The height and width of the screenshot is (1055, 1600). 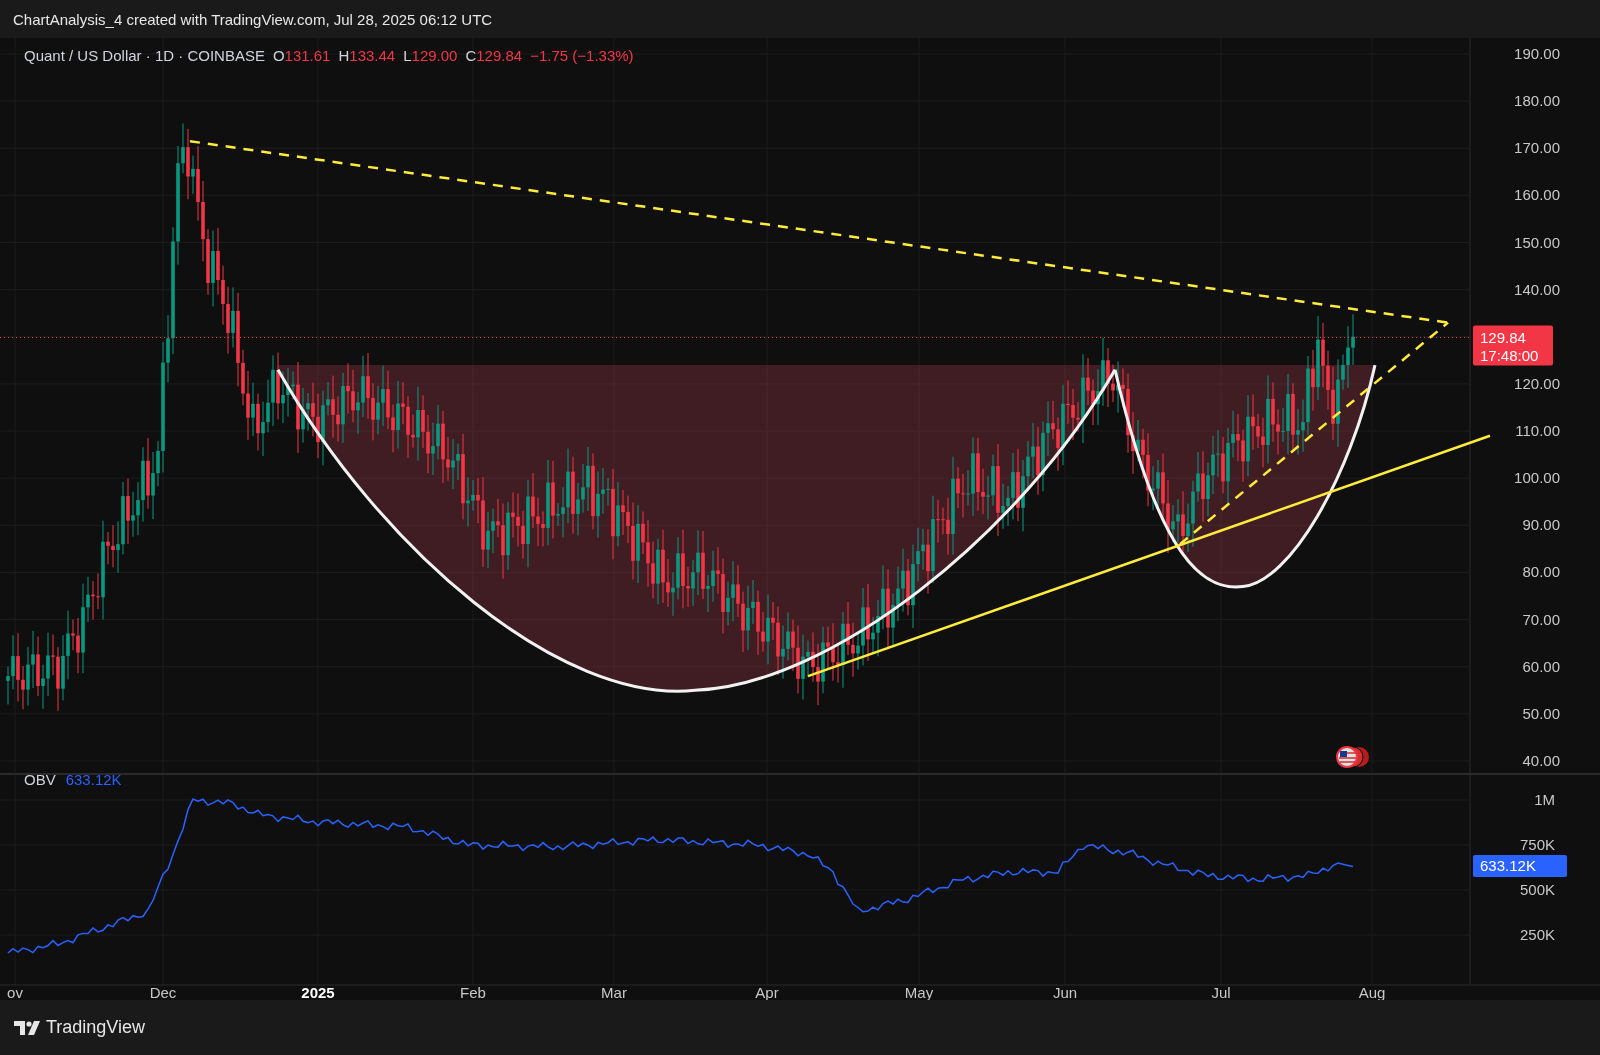 What do you see at coordinates (473, 992) in the screenshot?
I see `time-tick: Feb` at bounding box center [473, 992].